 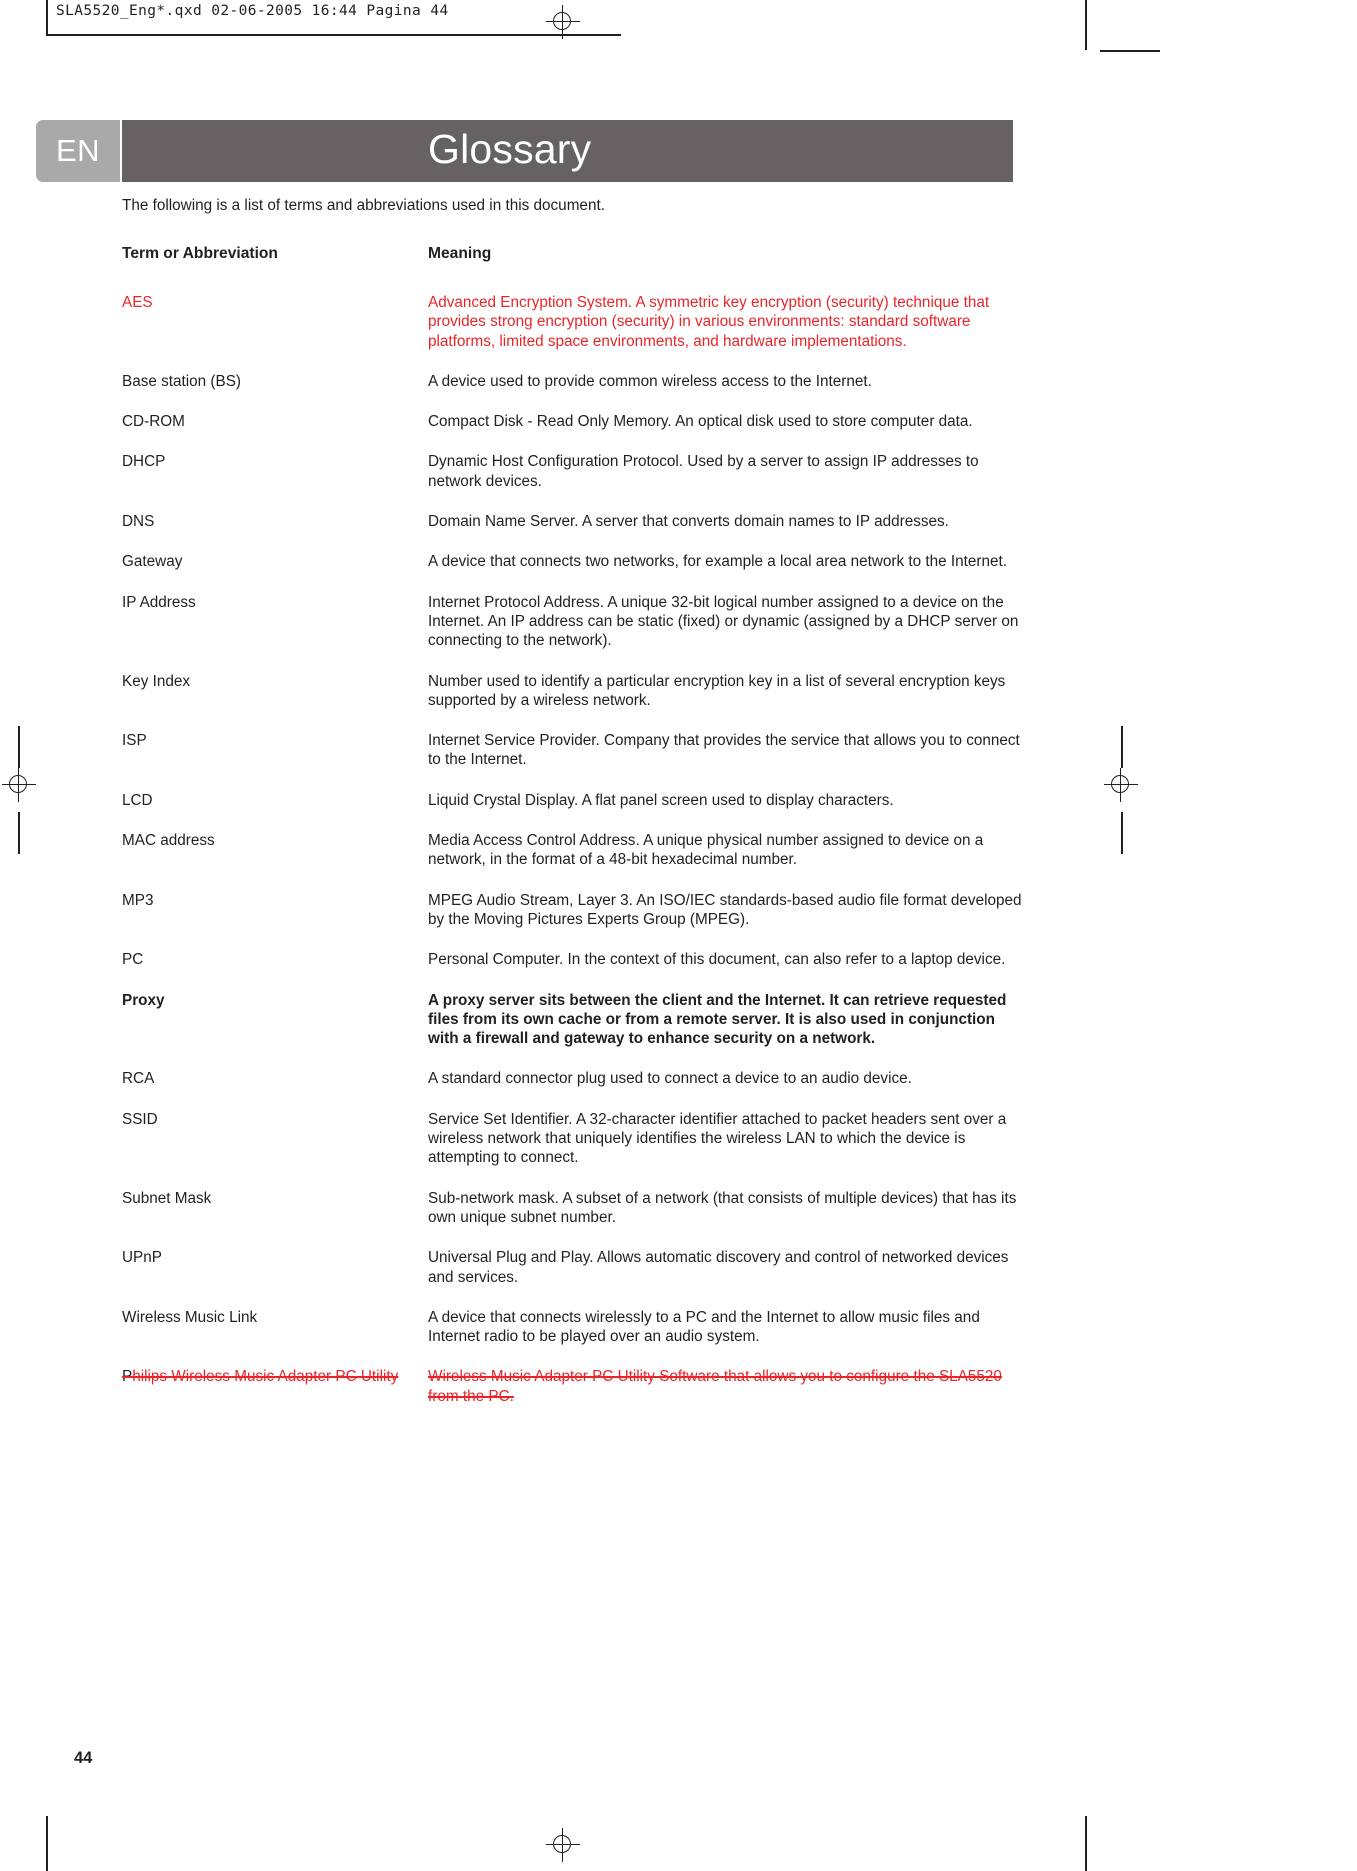 What do you see at coordinates (1121, 785) in the screenshot?
I see `registration-mark-right` at bounding box center [1121, 785].